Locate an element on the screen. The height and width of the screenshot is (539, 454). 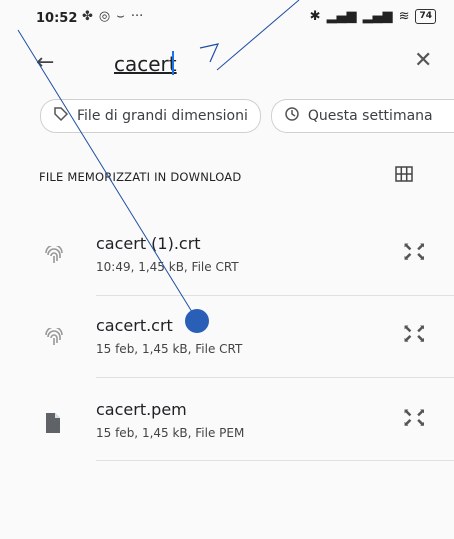
chip-large-files: File di grandi dimensioni is located at coordinates (150, 116).